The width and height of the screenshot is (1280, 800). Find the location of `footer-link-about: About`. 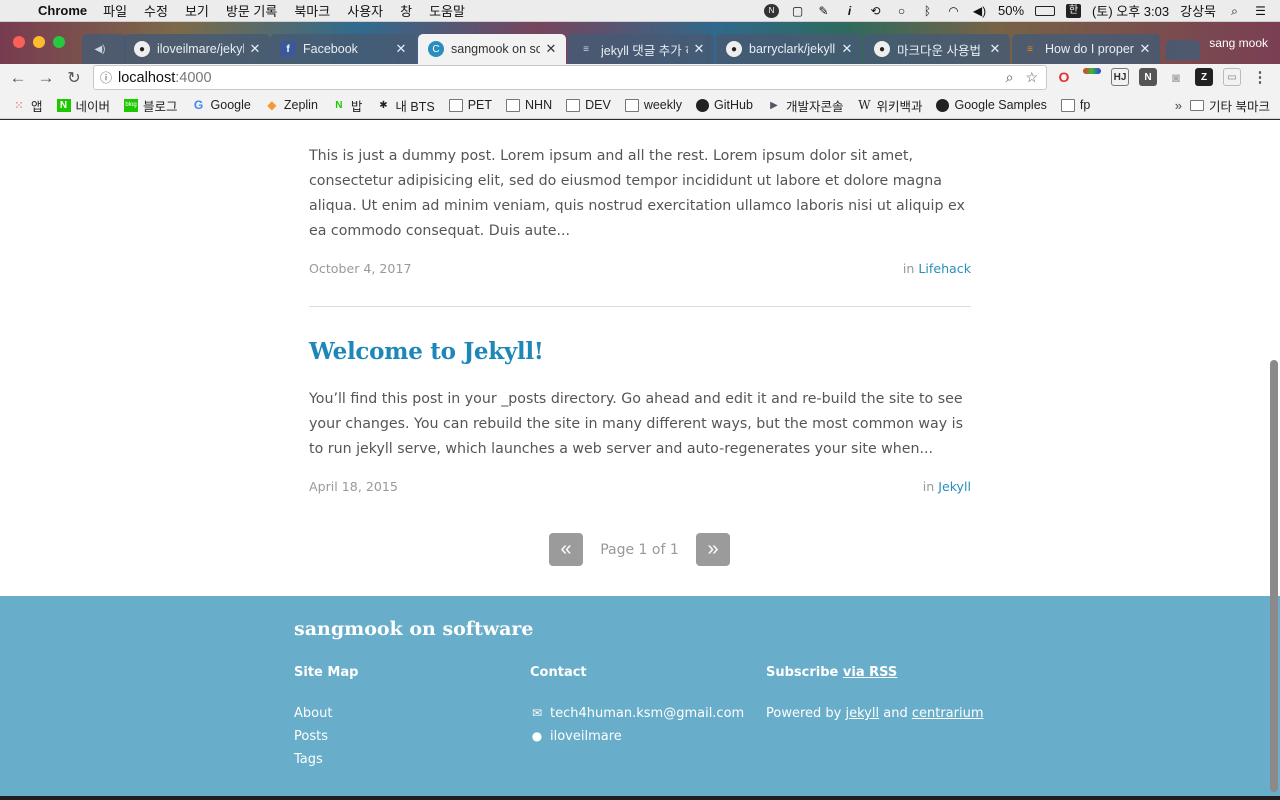

footer-link-about: About is located at coordinates (326, 713).